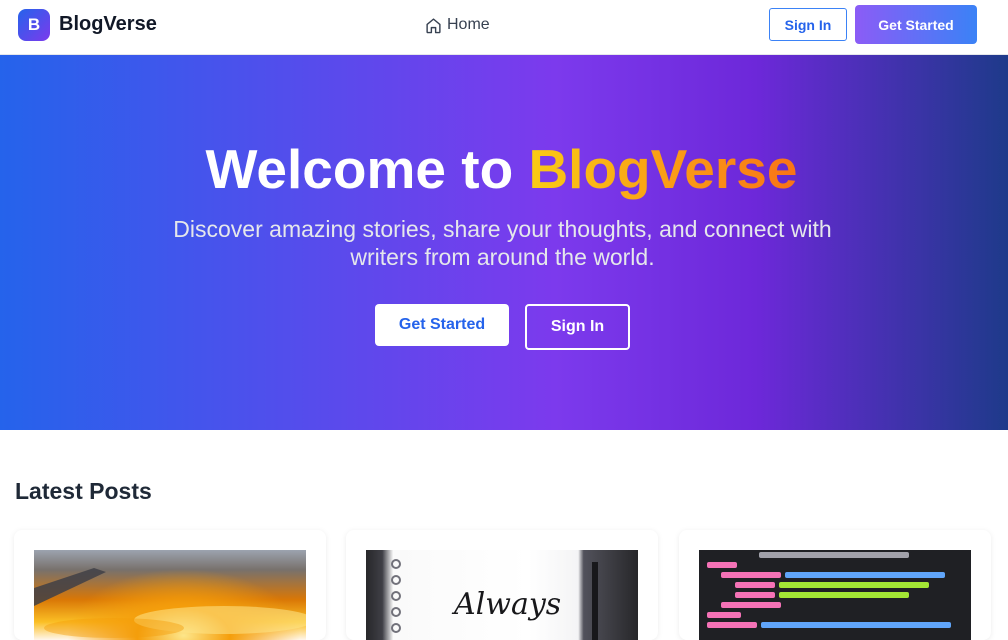 Image resolution: width=1008 pixels, height=640 pixels. I want to click on hero-get-started-button: Get Started, so click(442, 325).